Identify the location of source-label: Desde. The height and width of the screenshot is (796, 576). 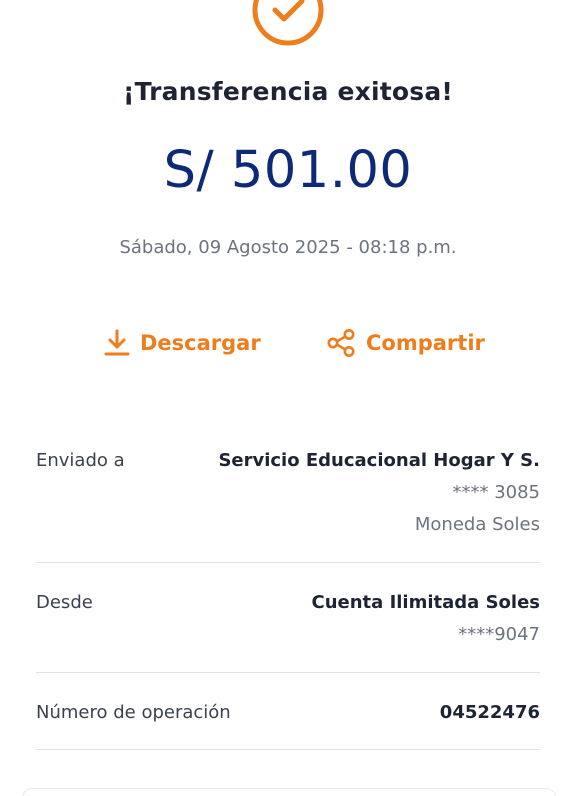
(64, 602).